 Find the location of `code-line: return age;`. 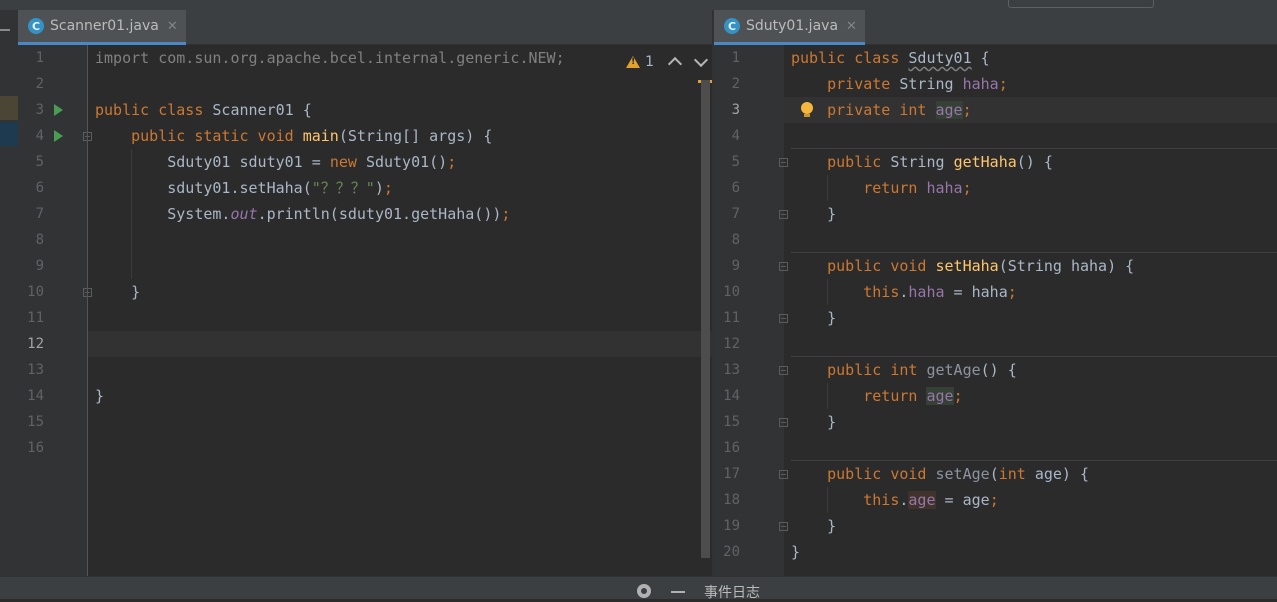

code-line: return age; is located at coordinates (1030, 396).